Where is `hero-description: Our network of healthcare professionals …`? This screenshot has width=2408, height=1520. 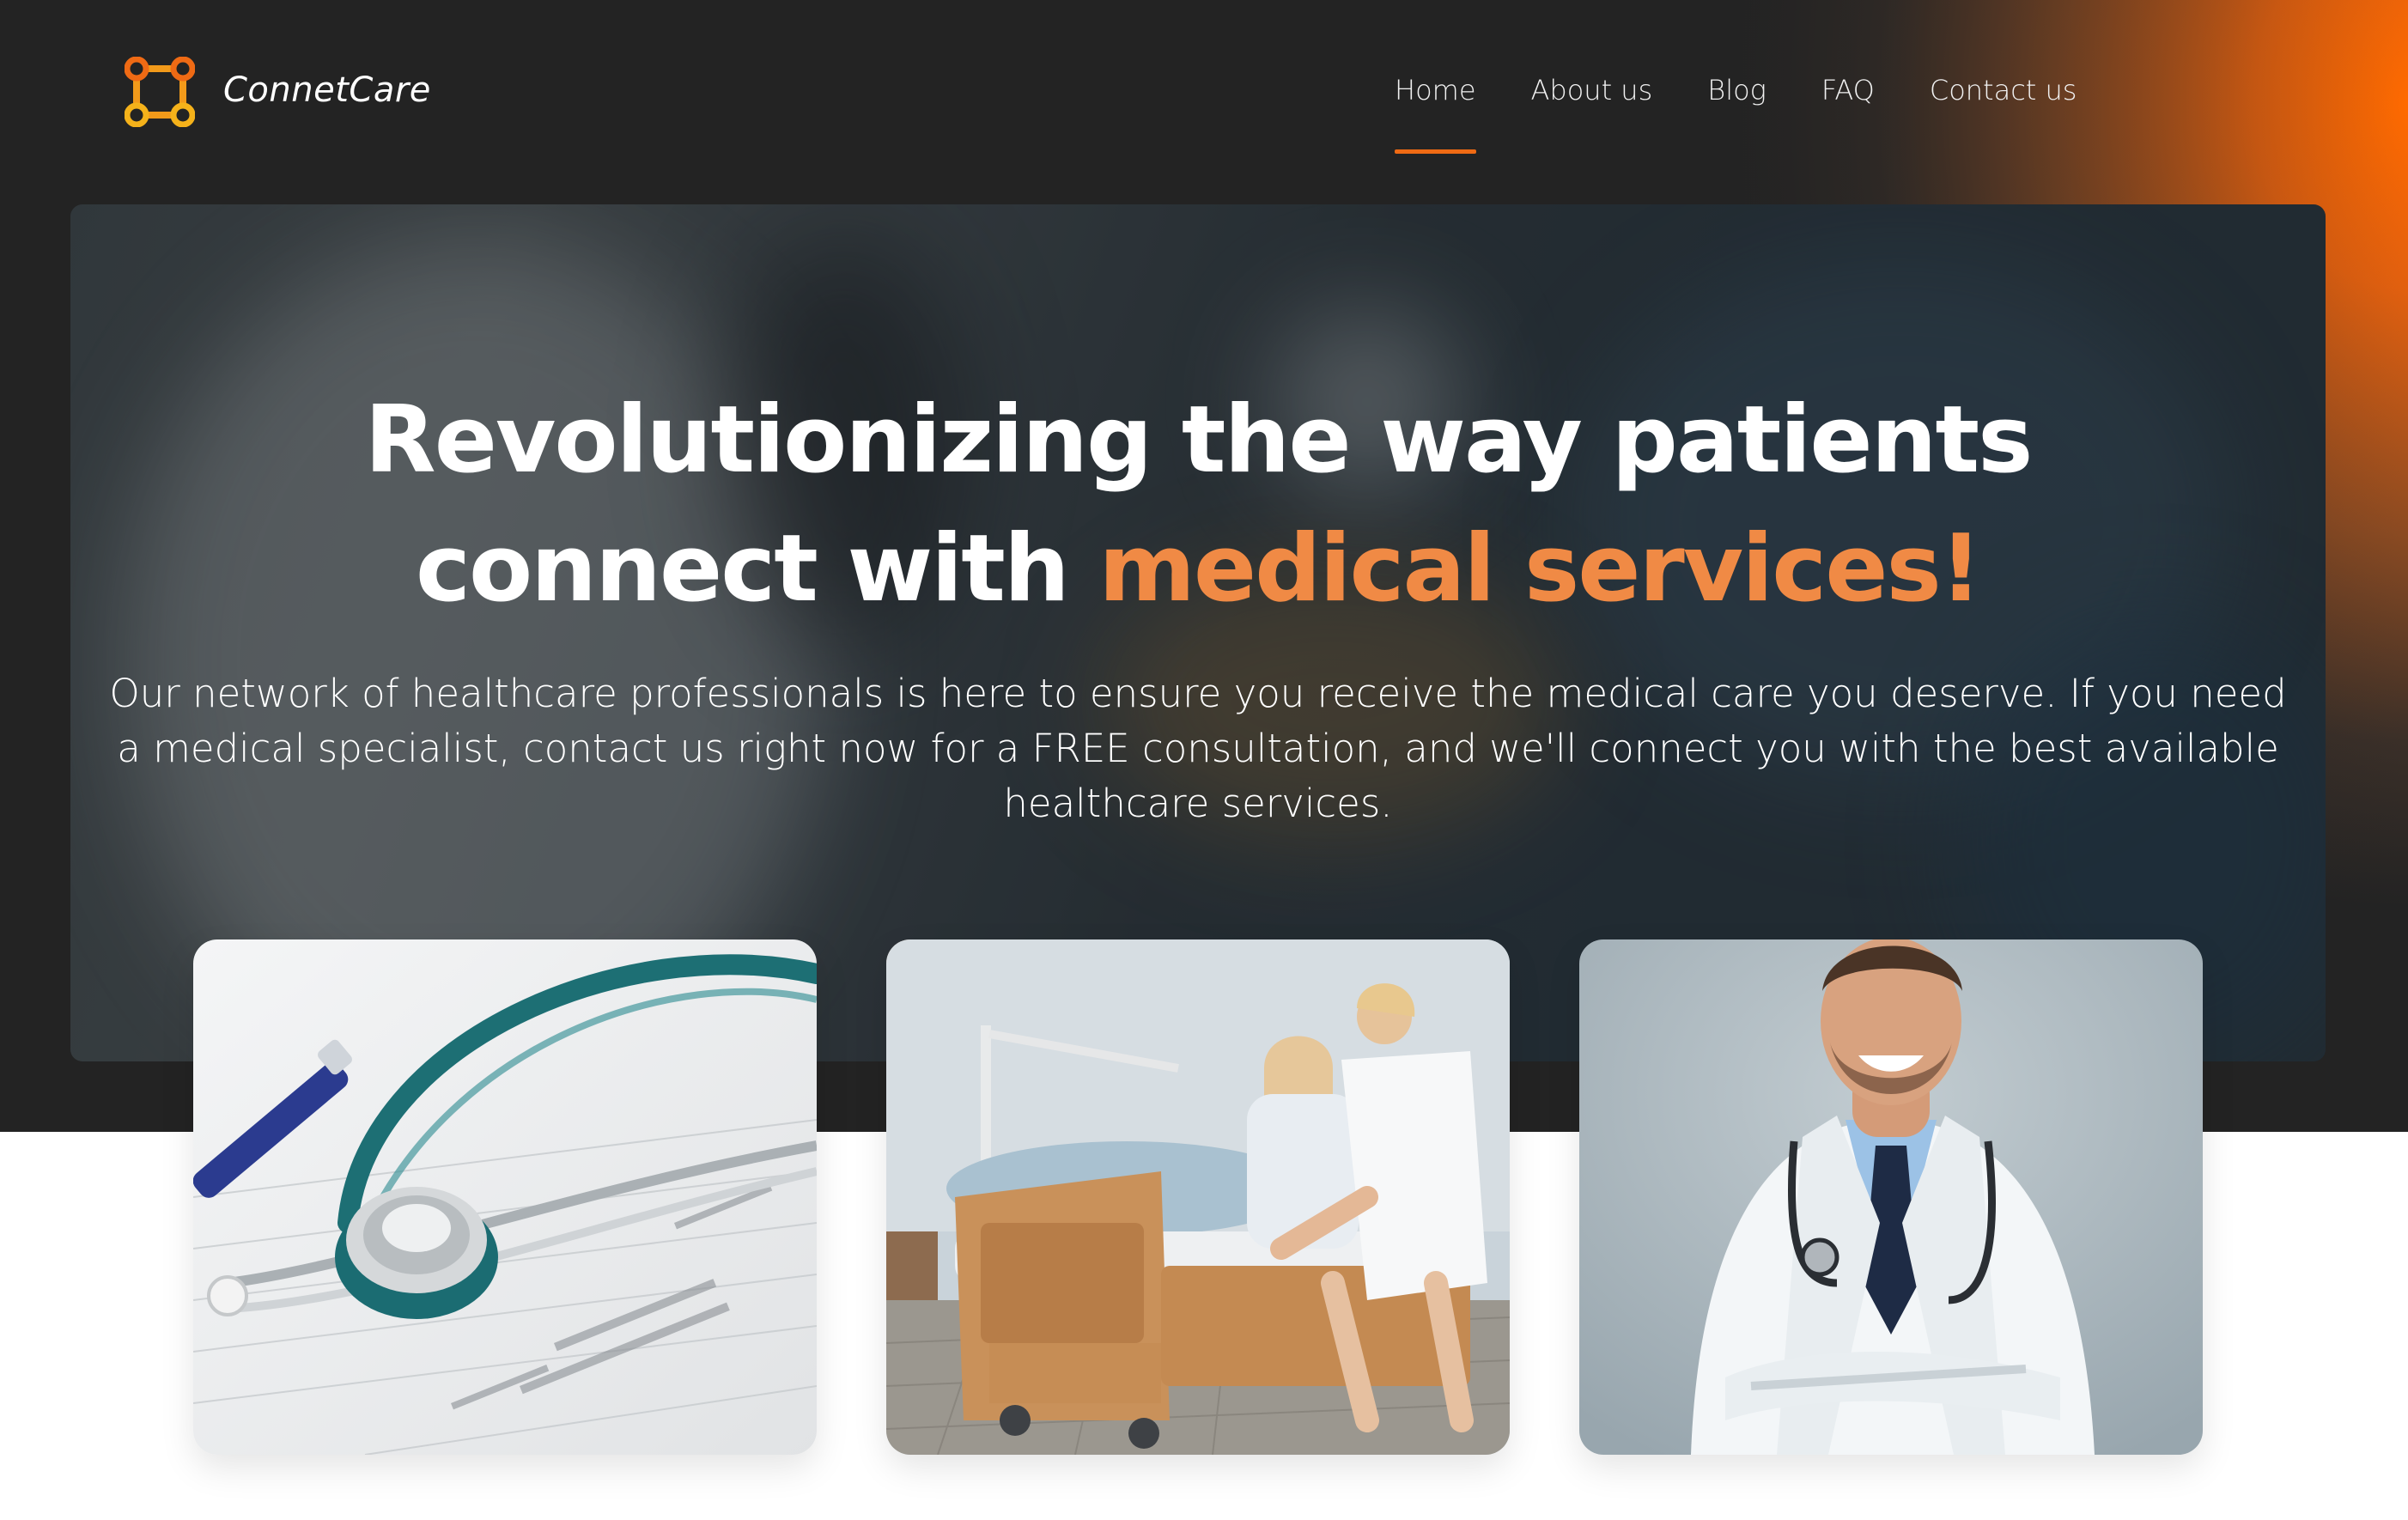 hero-description: Our network of healthcare professionals … is located at coordinates (1198, 748).